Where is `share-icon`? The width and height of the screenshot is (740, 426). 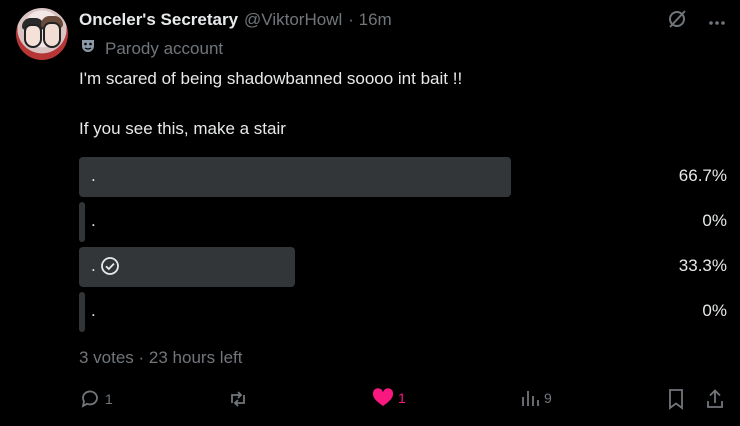
share-icon is located at coordinates (715, 398).